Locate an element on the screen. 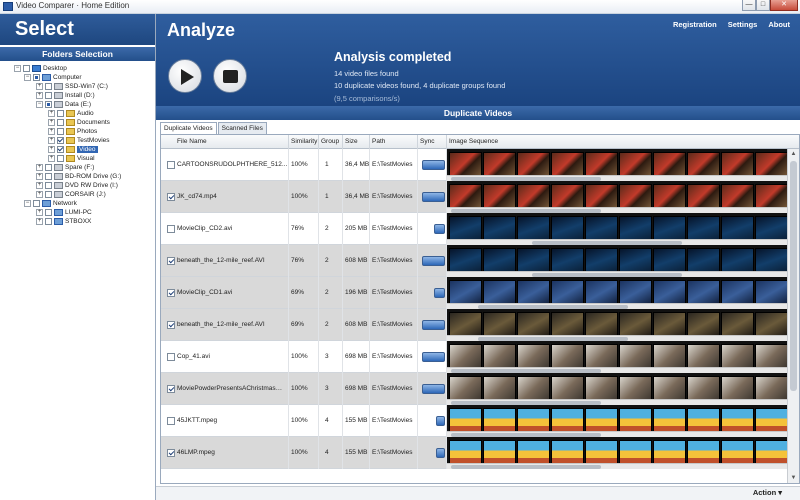  group-cell: 4 is located at coordinates (331, 453).